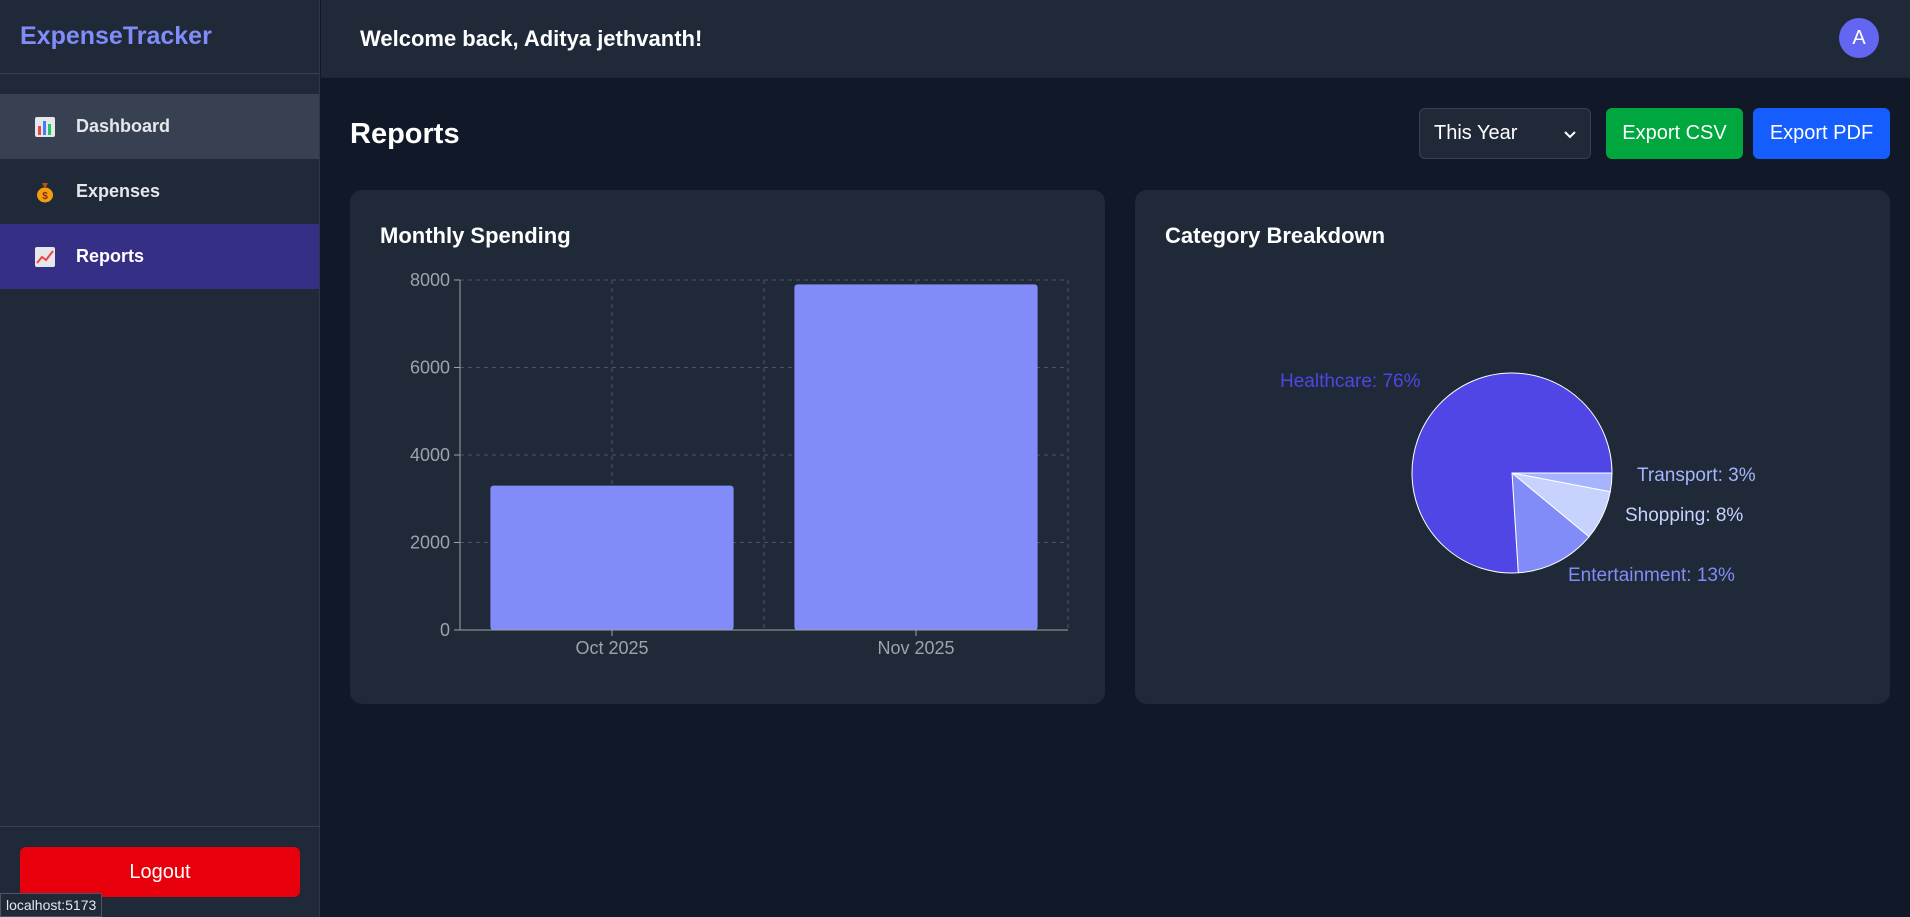  Describe the element at coordinates (611, 648) in the screenshot. I see `x-tick-label: Oct 2025` at that location.